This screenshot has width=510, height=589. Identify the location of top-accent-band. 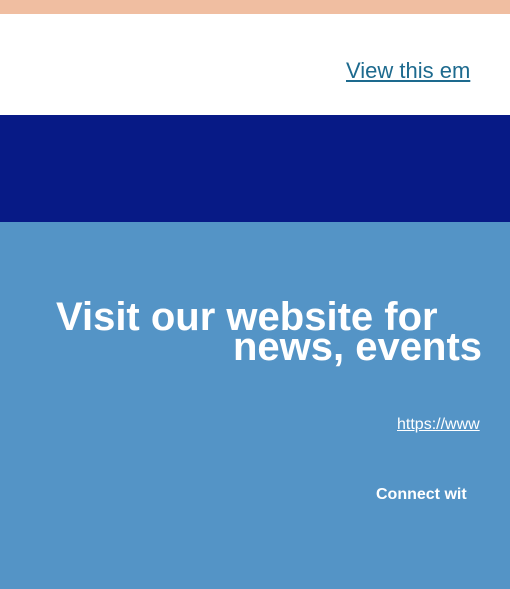
(255, 7).